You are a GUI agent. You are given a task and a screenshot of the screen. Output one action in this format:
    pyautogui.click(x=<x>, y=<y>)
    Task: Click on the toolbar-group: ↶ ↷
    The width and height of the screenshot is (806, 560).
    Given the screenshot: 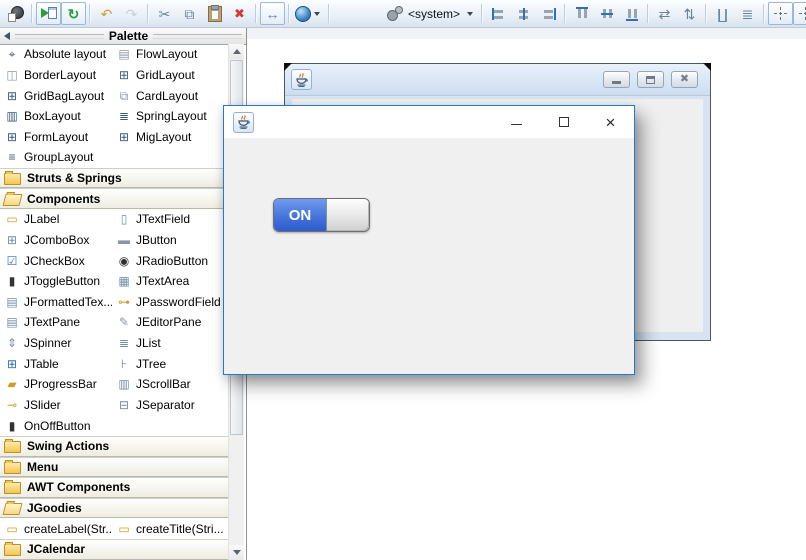 What is the action you would take?
    pyautogui.click(x=119, y=13)
    